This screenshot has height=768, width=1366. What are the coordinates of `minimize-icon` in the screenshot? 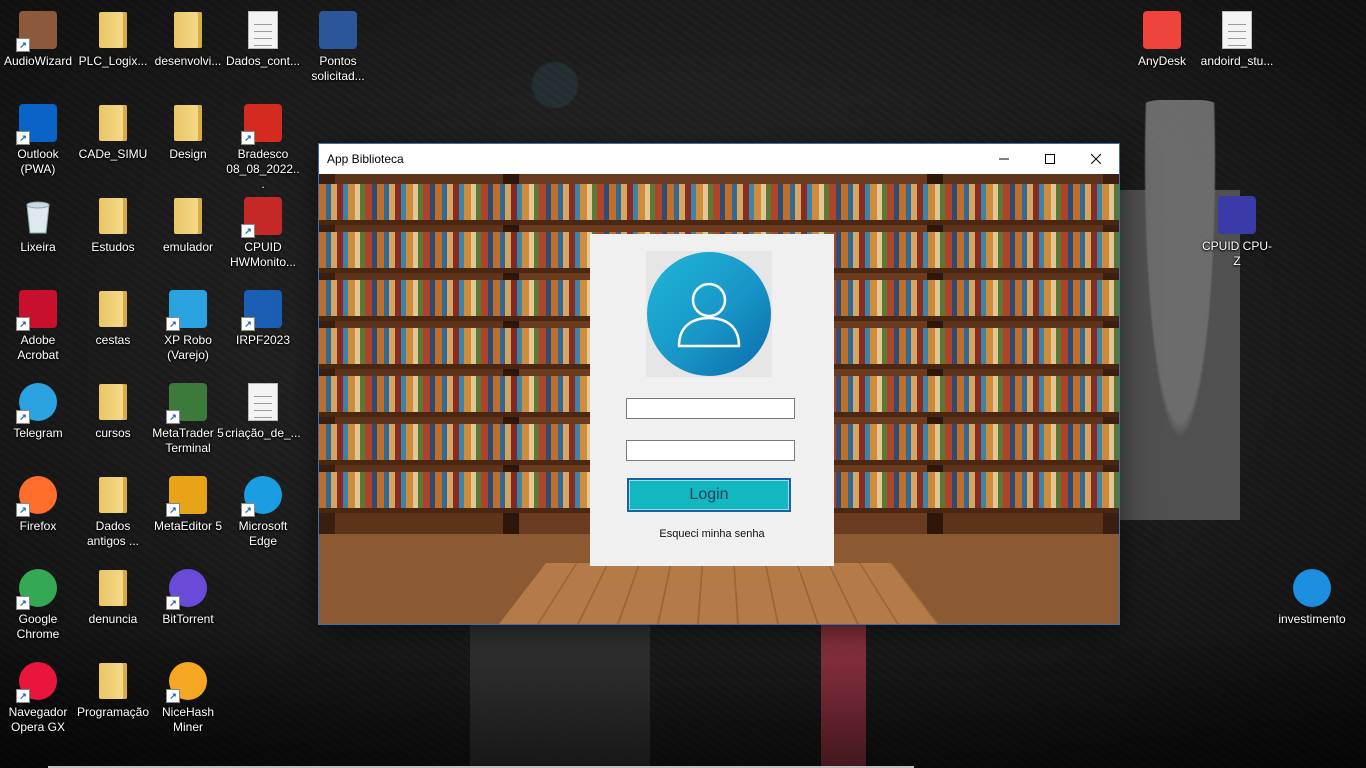 It's located at (1004, 159).